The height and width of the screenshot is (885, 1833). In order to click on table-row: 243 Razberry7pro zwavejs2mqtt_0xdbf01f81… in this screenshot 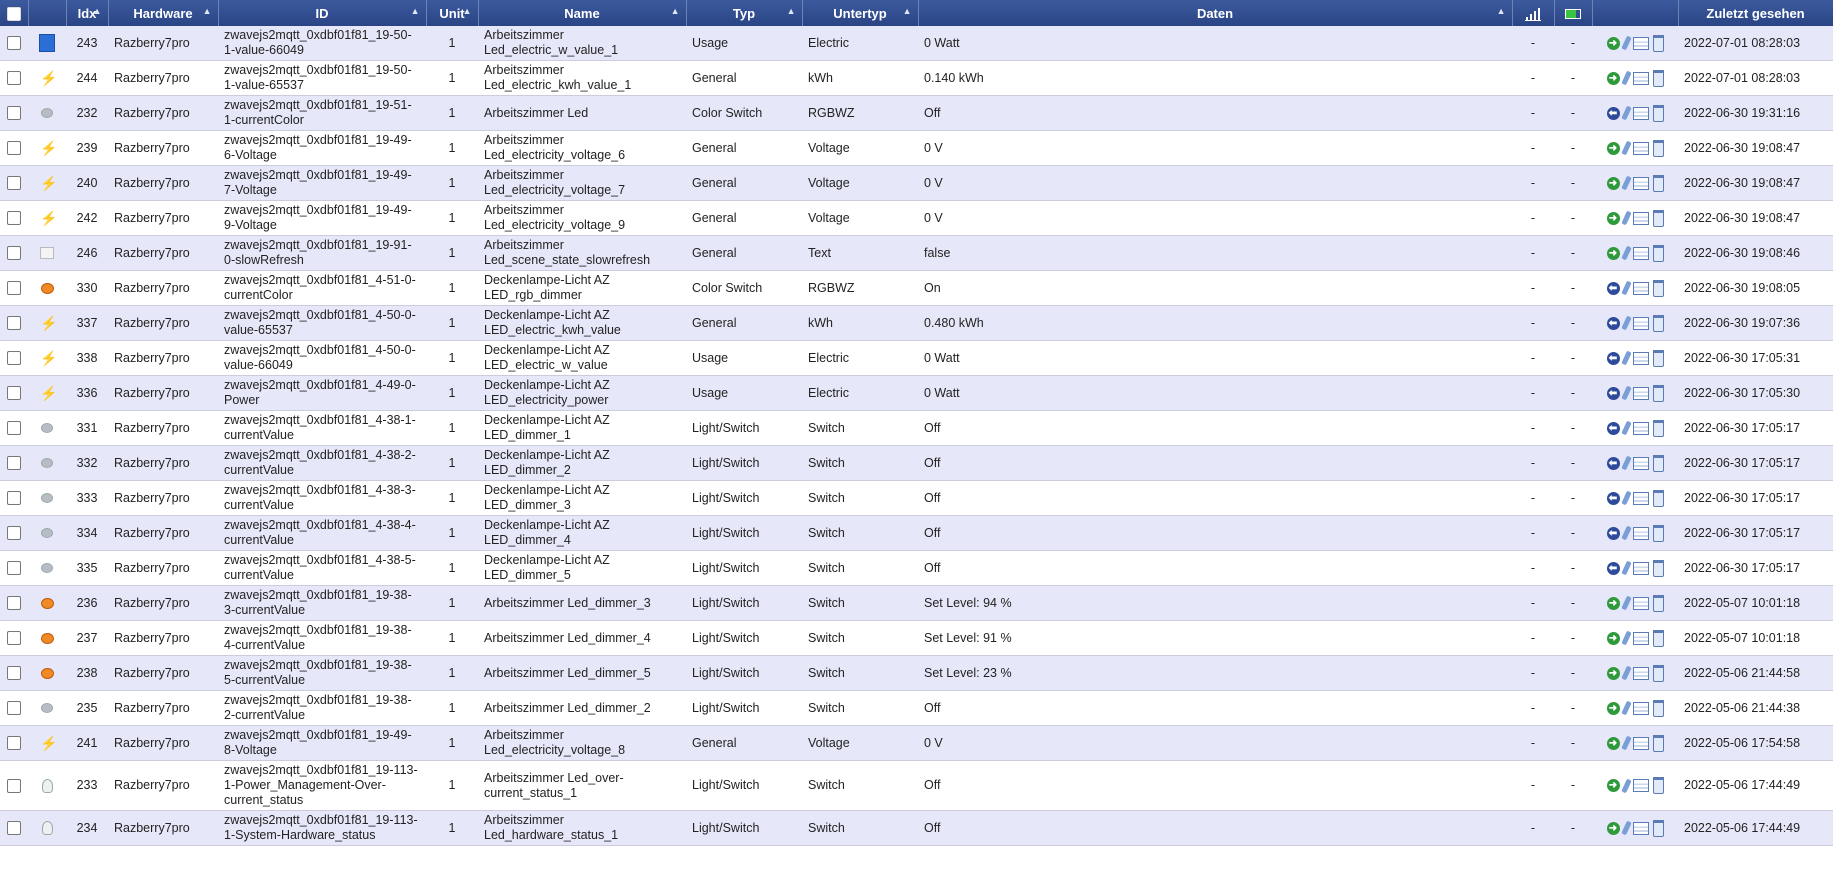, I will do `click(916, 43)`.